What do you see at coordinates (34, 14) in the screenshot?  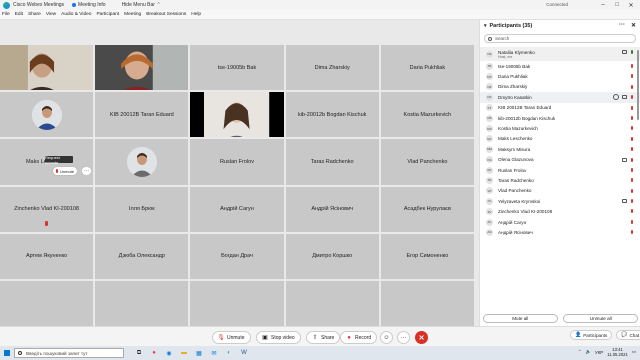 I see `menu-item: Share` at bounding box center [34, 14].